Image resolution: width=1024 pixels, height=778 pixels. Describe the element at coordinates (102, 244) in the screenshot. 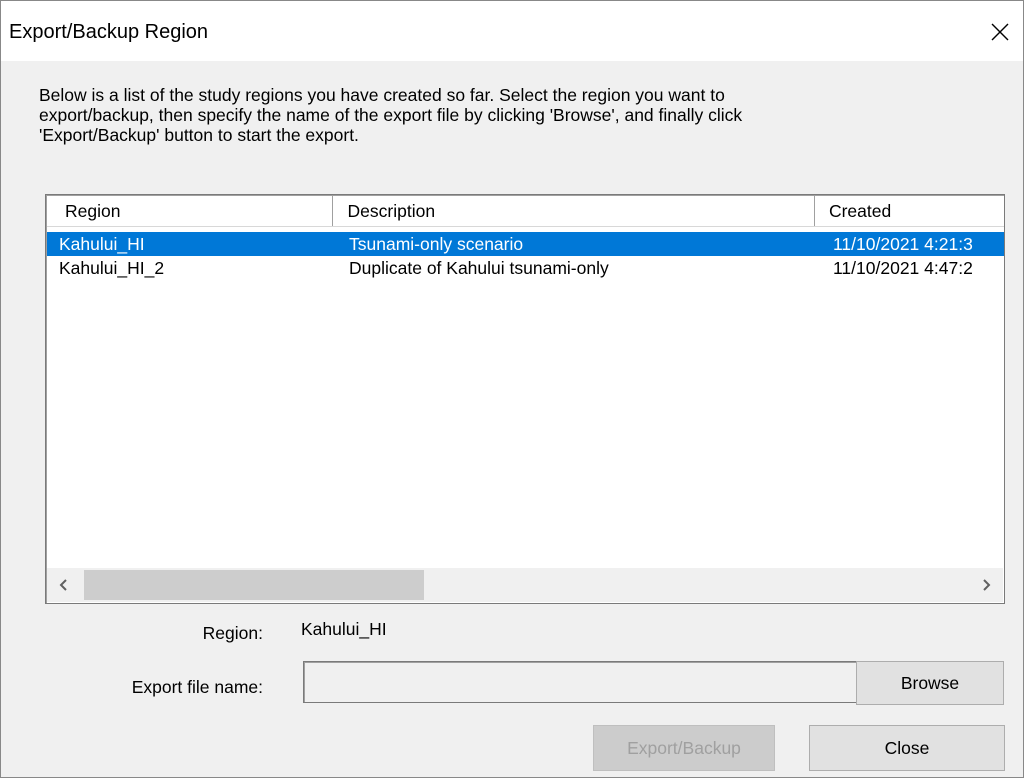

I see `row-region: Kahului_HI` at that location.